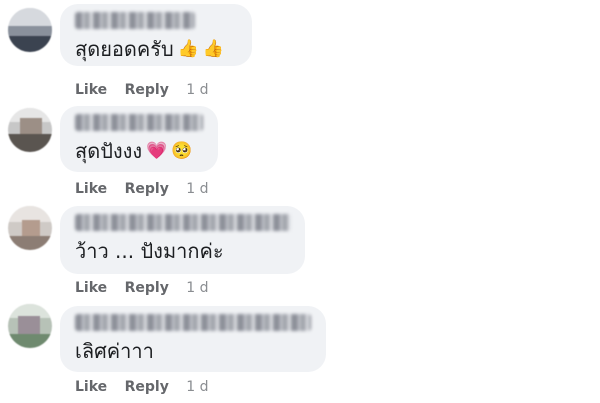 The width and height of the screenshot is (600, 403). I want to click on comment-bubble: เลิศค่าาา, so click(193, 339).